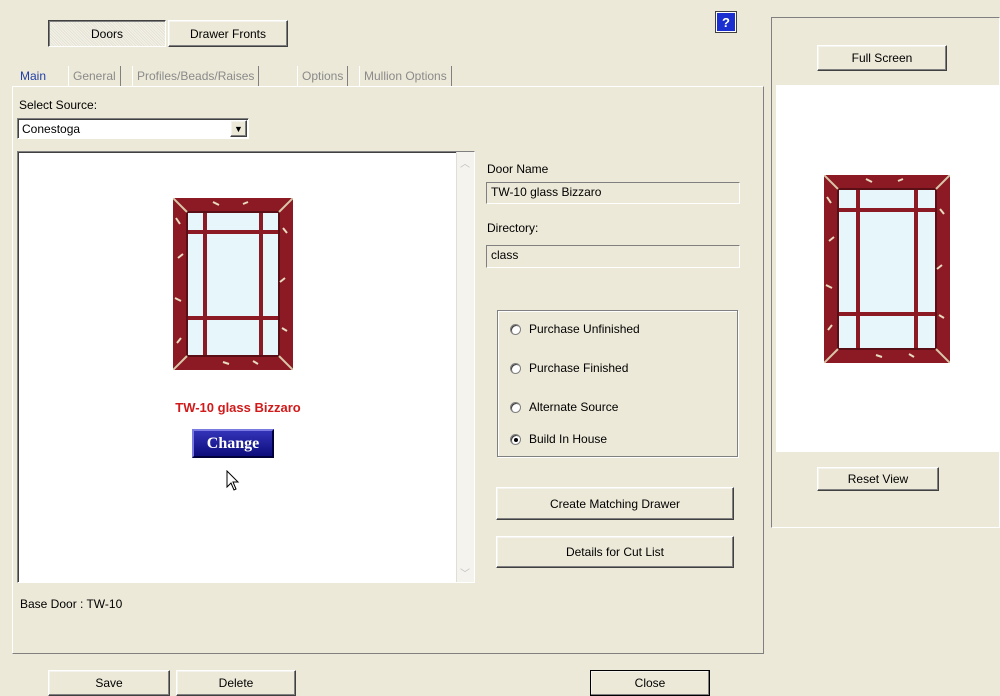 This screenshot has width=1000, height=696. What do you see at coordinates (518, 169) in the screenshot?
I see `door-name-label: Door Name` at bounding box center [518, 169].